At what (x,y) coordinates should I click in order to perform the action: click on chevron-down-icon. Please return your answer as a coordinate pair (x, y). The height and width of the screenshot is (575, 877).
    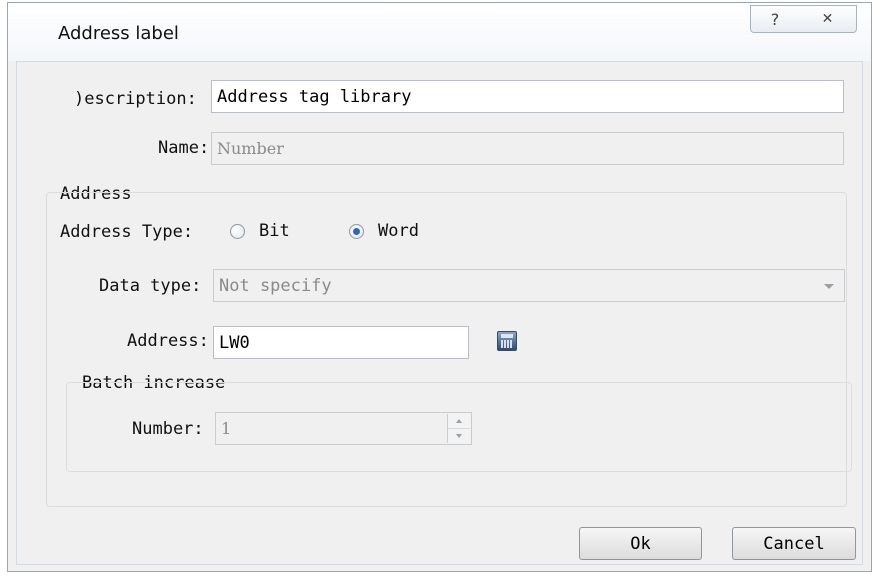
    Looking at the image, I should click on (829, 286).